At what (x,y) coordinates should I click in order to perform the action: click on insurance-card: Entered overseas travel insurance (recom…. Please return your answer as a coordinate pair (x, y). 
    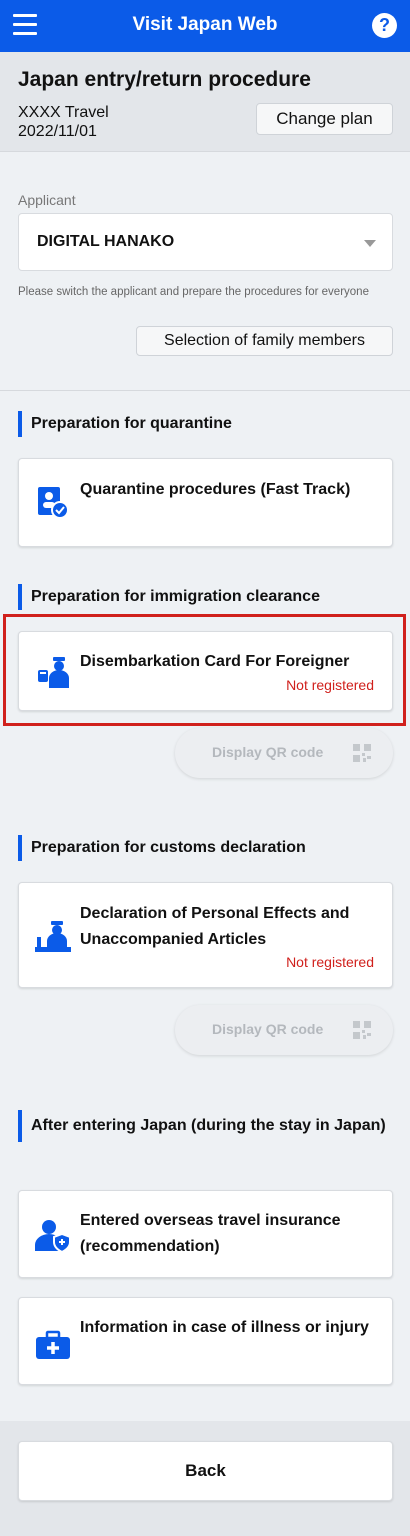
    Looking at the image, I should click on (205, 1234).